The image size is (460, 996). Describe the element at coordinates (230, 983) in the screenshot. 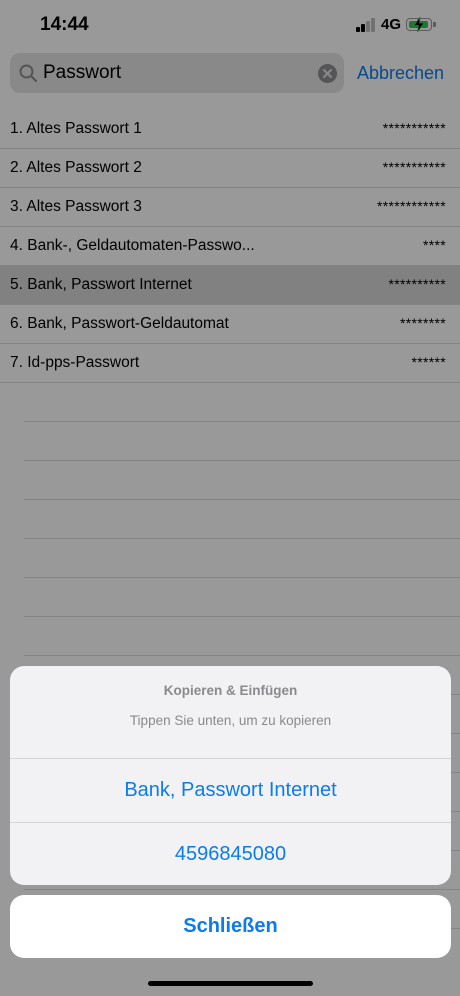

I see `home-indicator` at that location.